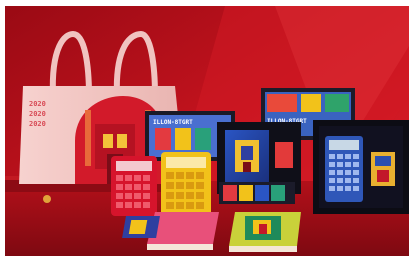 The height and width of the screenshot is (261, 416). I want to click on bag-print-2: 2020, so click(37, 114).